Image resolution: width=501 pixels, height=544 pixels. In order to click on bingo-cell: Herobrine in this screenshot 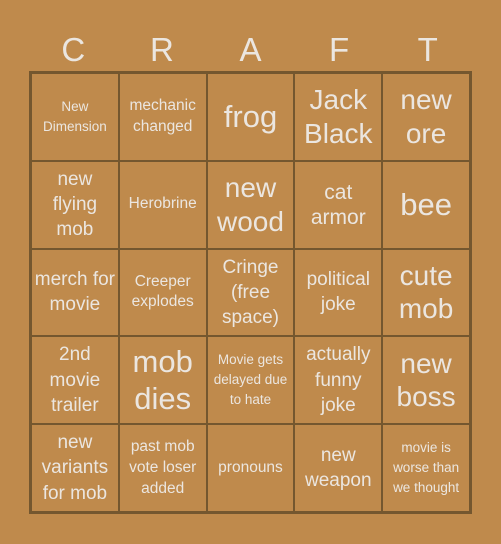, I will do `click(162, 204)`.